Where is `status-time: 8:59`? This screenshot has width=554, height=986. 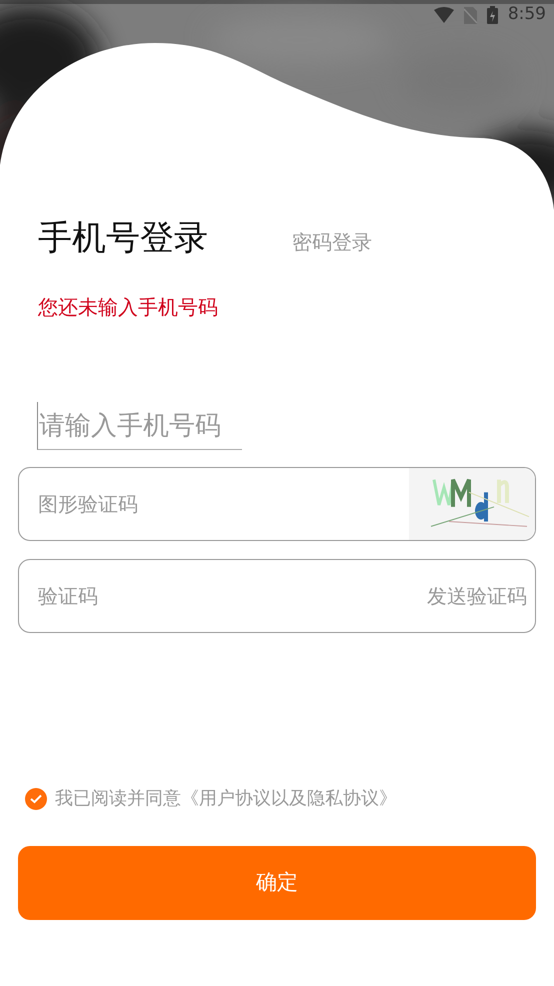 status-time: 8:59 is located at coordinates (527, 14).